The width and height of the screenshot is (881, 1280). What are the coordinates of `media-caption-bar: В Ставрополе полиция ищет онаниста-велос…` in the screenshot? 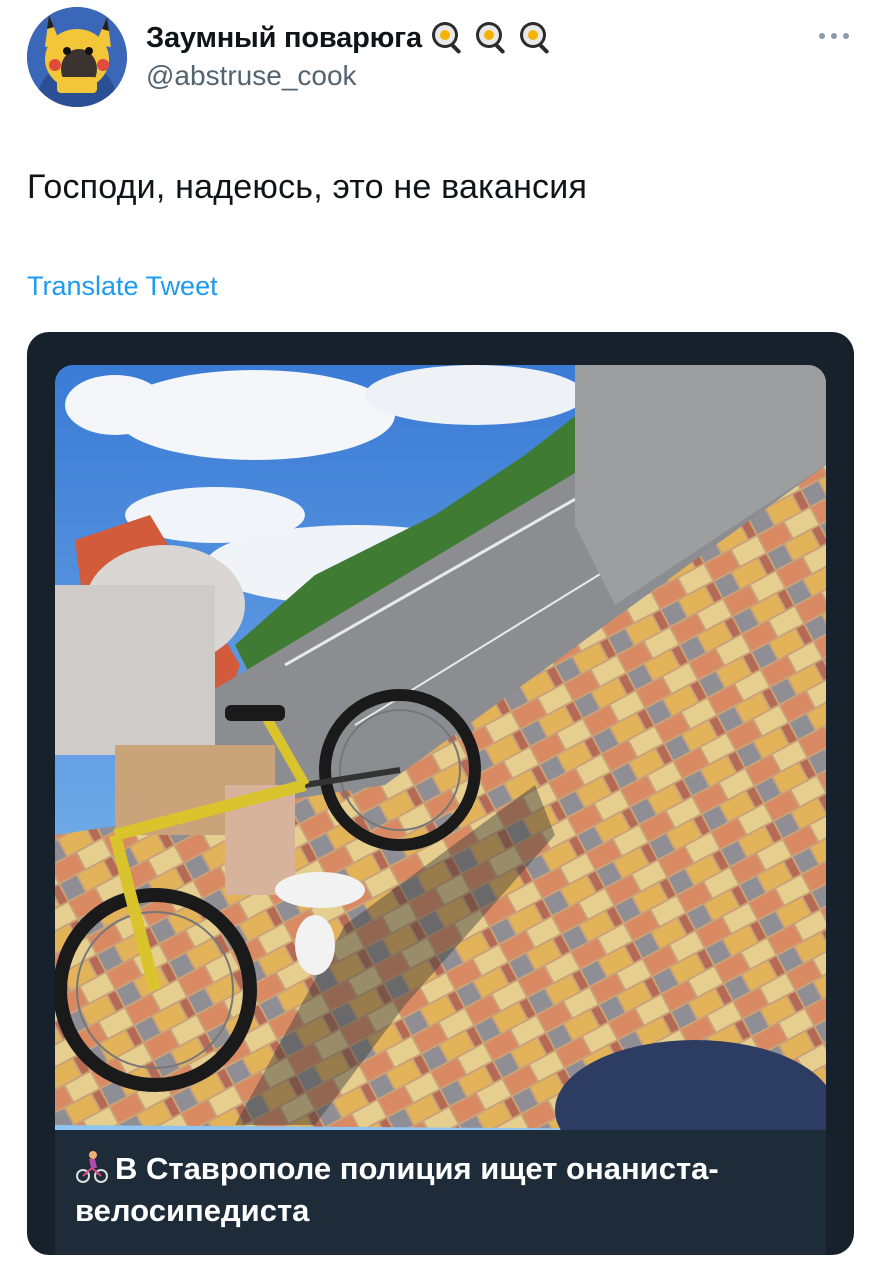 It's located at (440, 1192).